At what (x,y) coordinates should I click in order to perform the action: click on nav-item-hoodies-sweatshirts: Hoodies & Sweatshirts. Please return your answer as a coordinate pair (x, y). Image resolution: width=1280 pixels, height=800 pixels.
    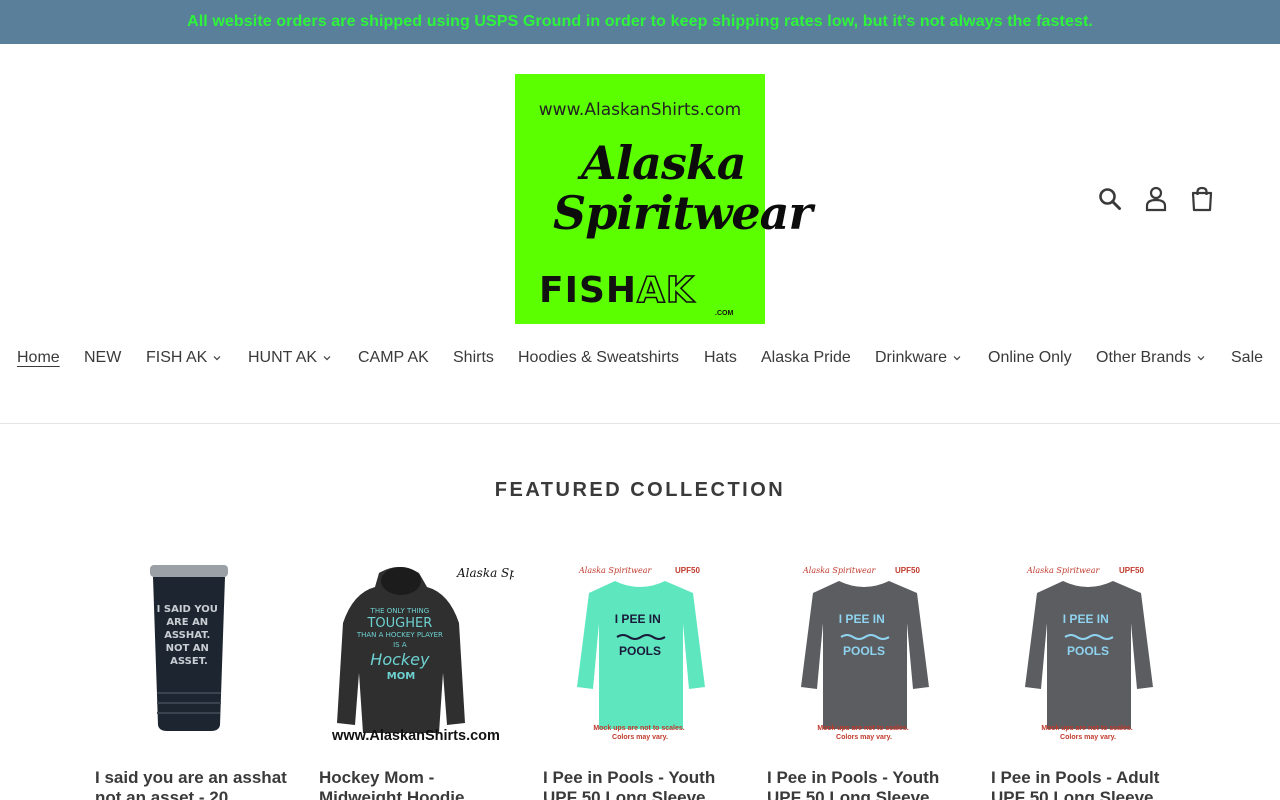
    Looking at the image, I should click on (598, 358).